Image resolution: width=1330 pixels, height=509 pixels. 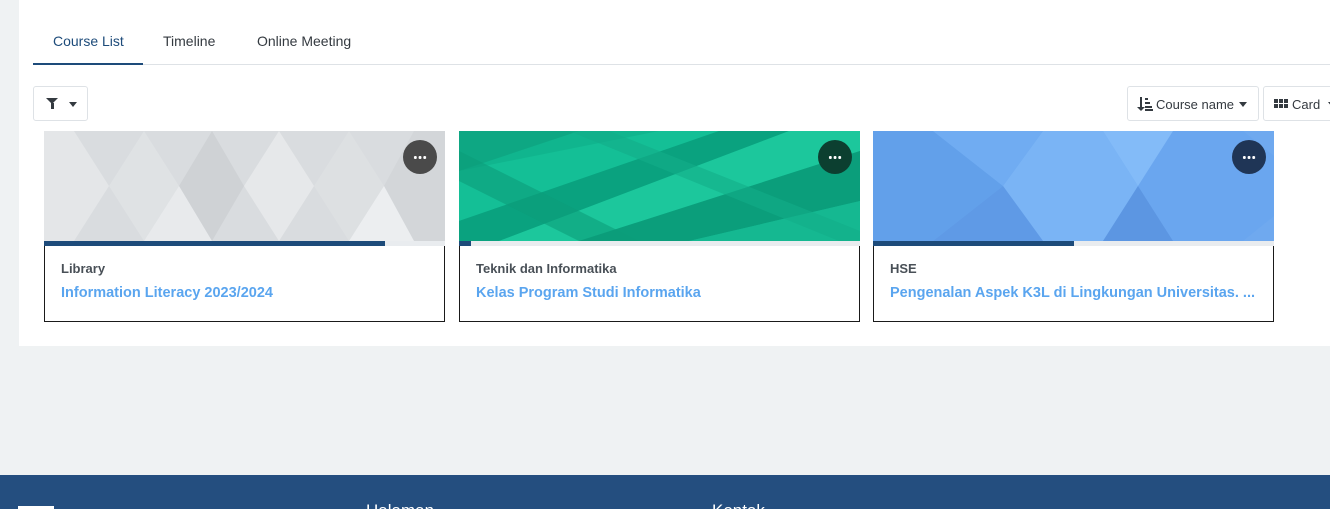 I want to click on course-name-link: Information Literacy 2023/2024, so click(x=167, y=293).